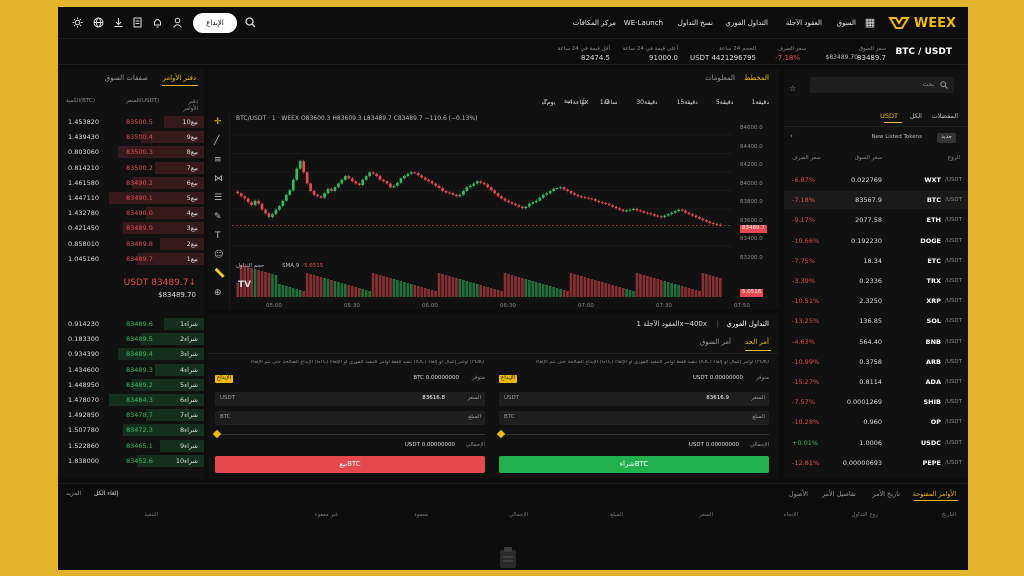 Image resolution: width=1024 pixels, height=576 pixels. What do you see at coordinates (946, 138) in the screenshot?
I see `new-listed-tag: جديد` at bounding box center [946, 138].